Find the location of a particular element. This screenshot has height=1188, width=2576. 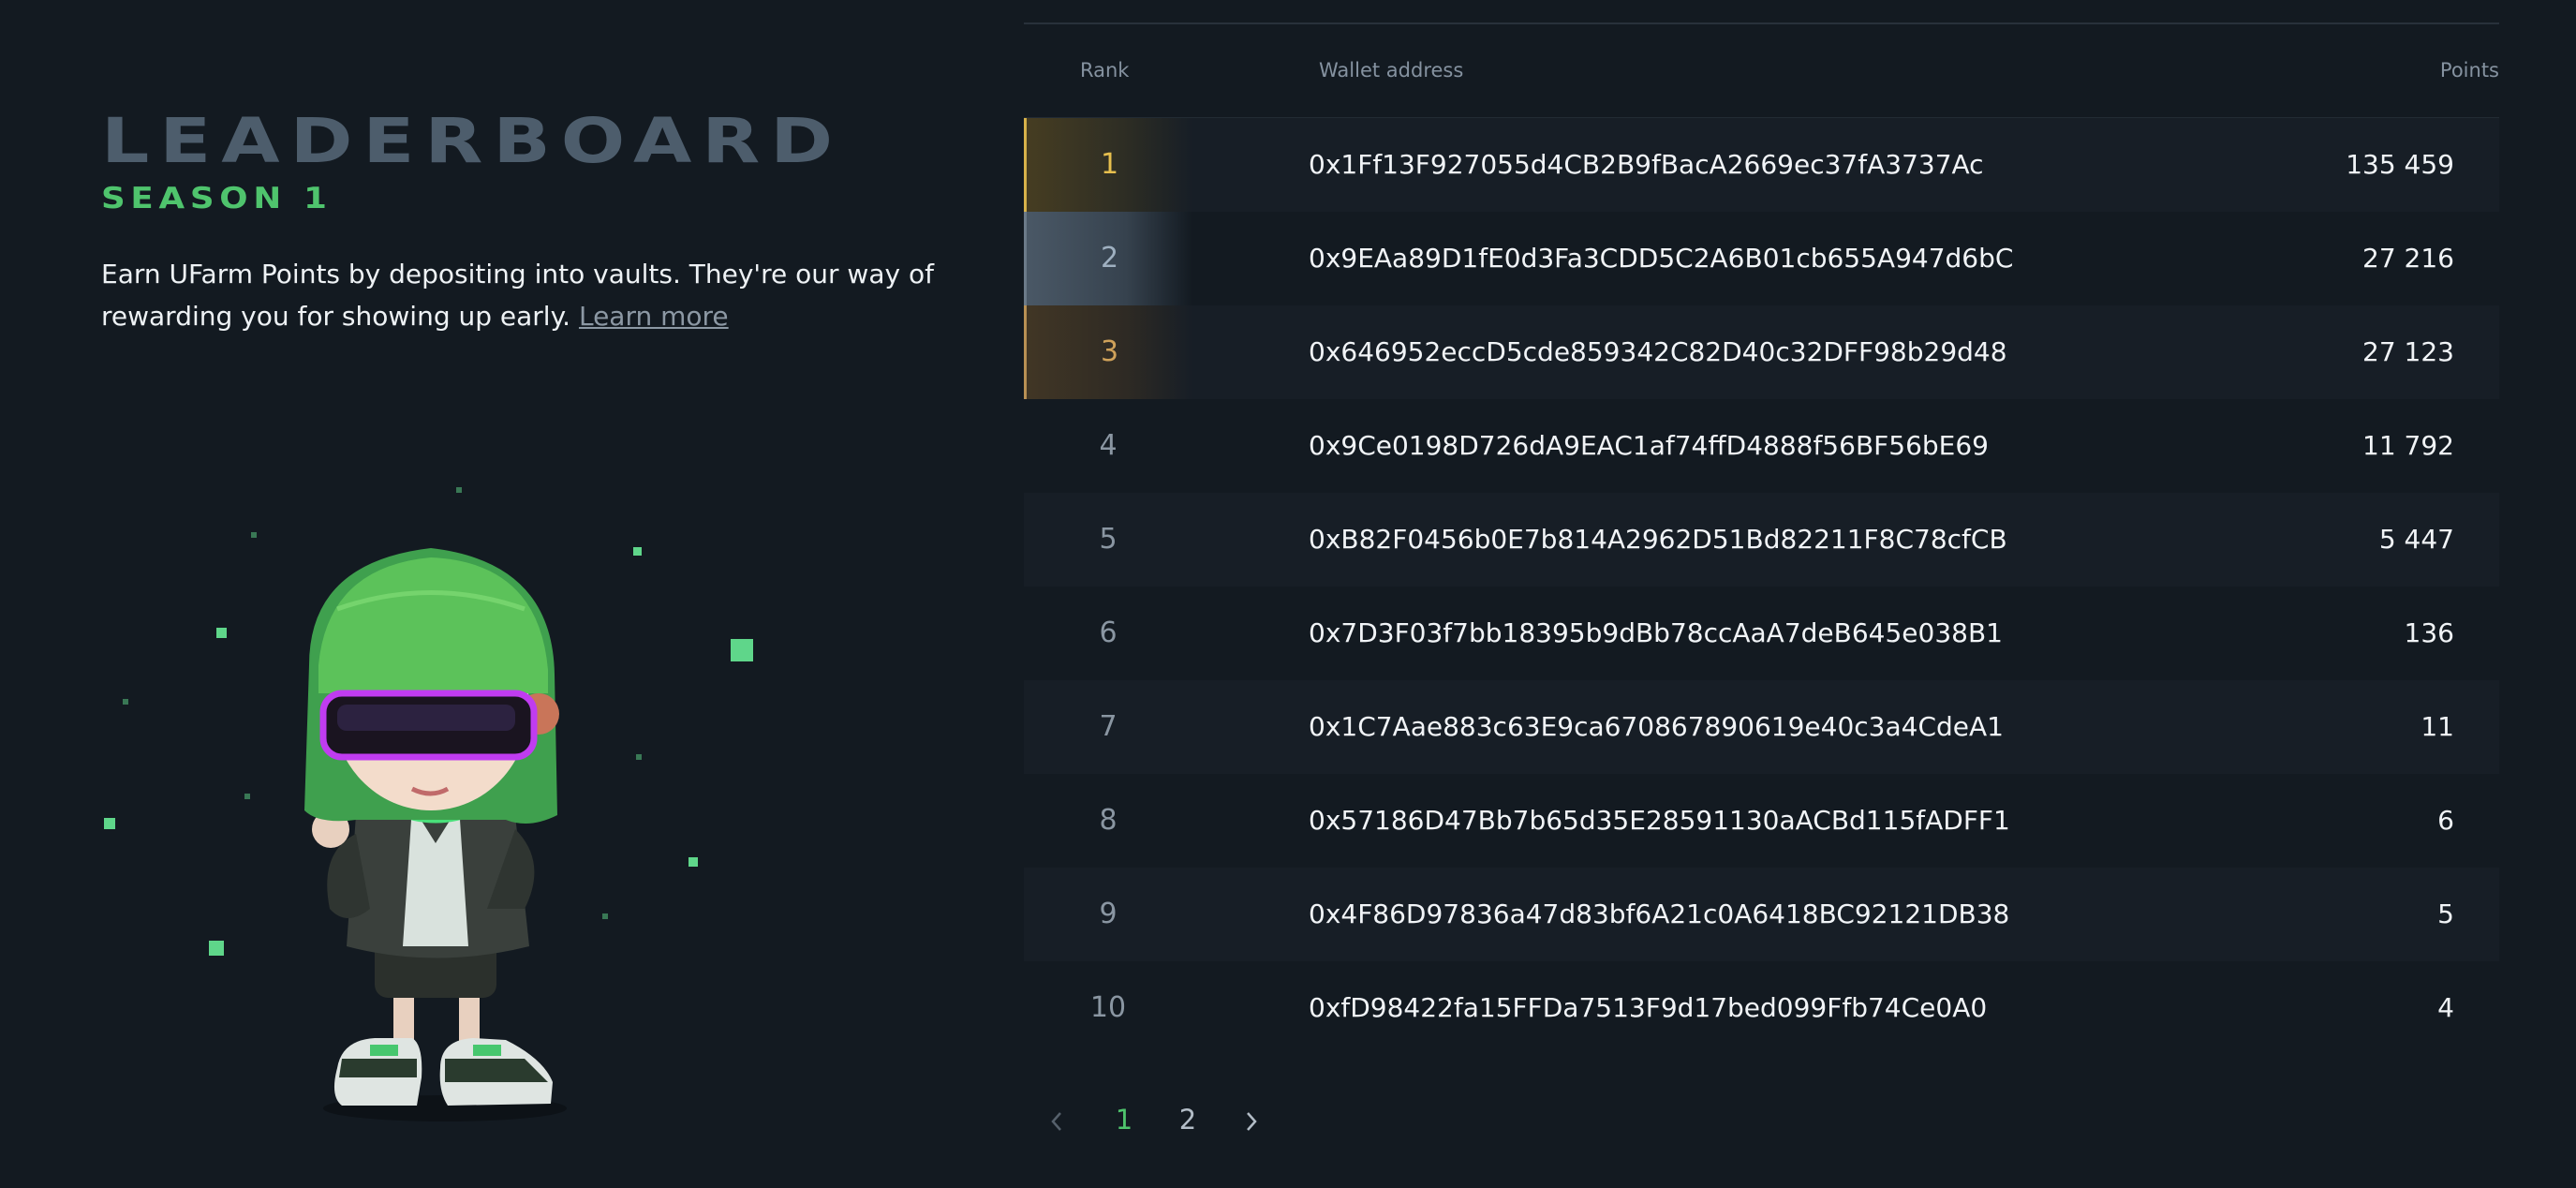

page-title: LEADERBOARD is located at coordinates (473, 141).